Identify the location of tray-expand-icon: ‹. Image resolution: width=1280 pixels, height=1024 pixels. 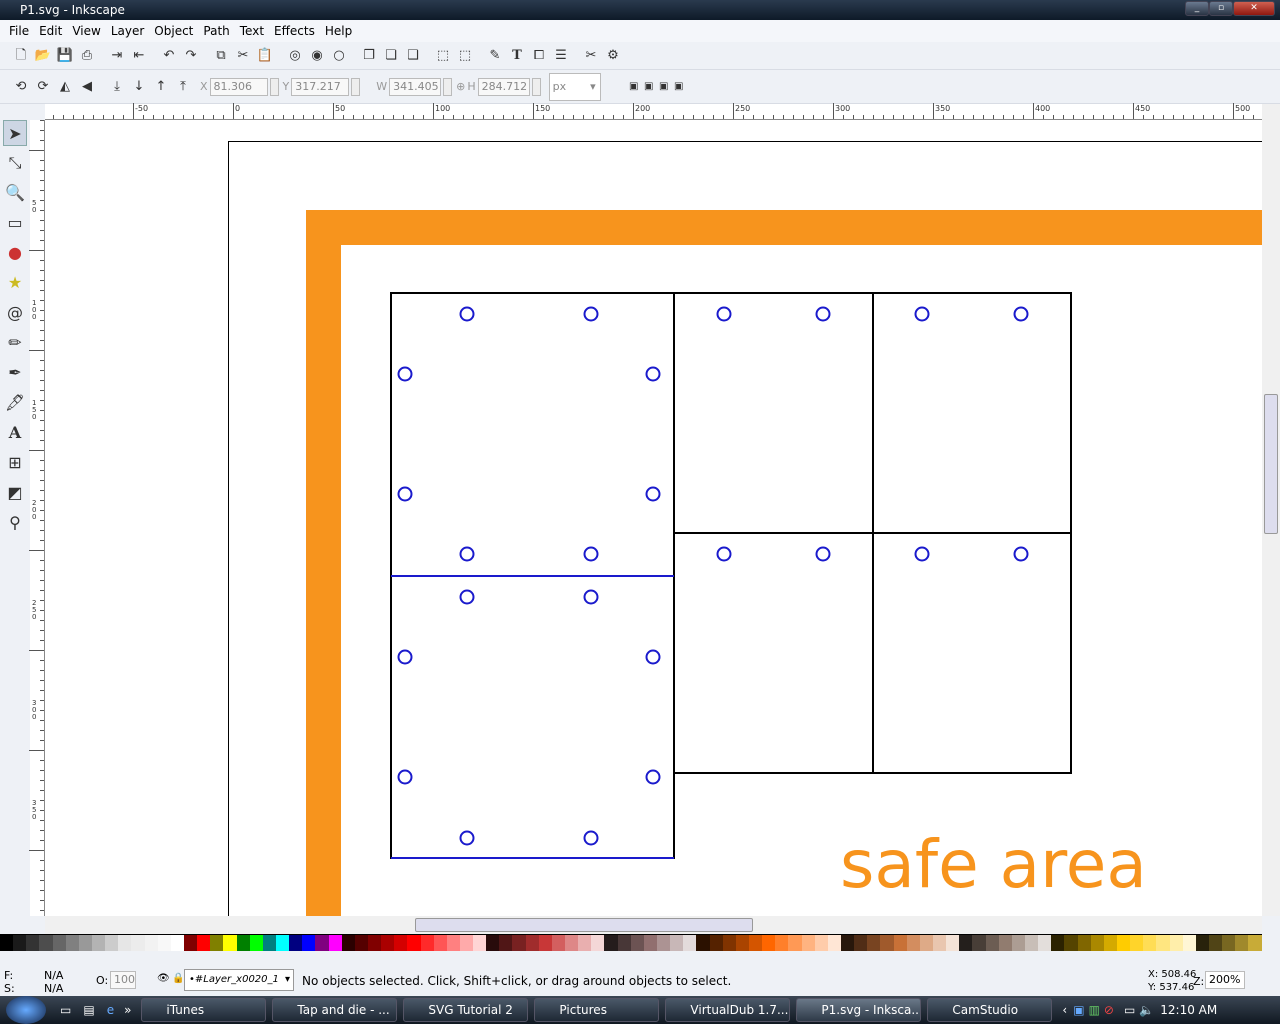
(1064, 1010).